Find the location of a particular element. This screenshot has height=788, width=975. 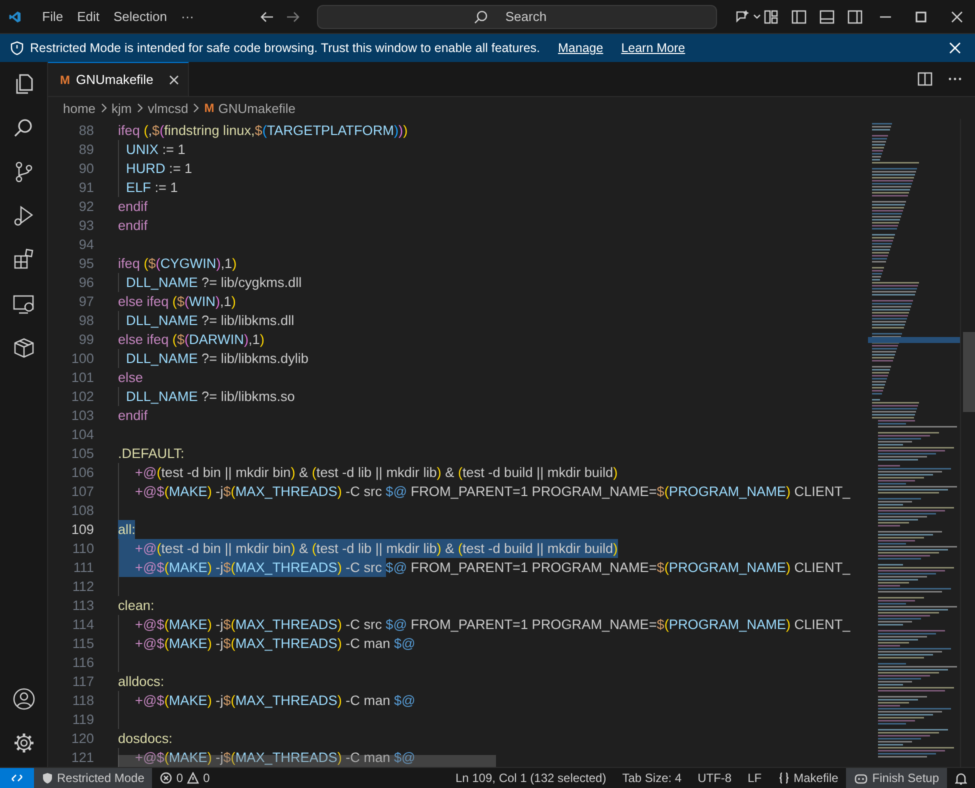

editor-tab: M GNUmakefile is located at coordinates (118, 79).